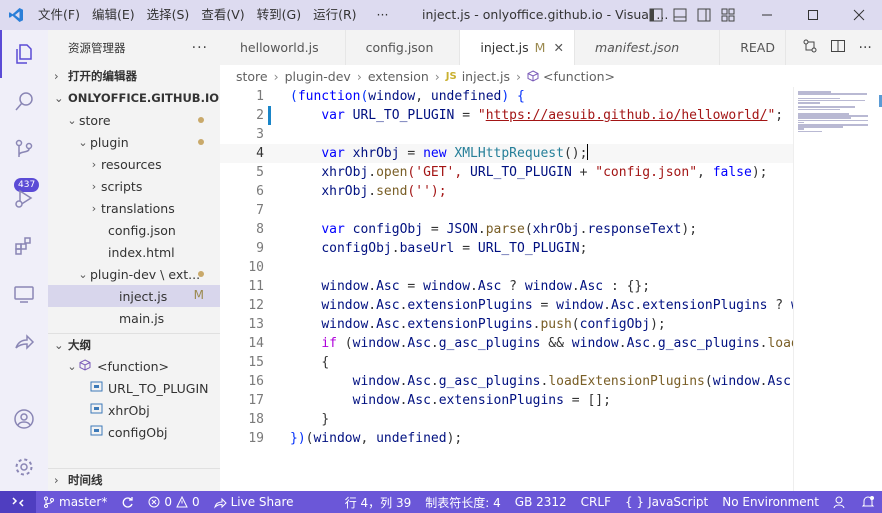  What do you see at coordinates (558, 47) in the screenshot?
I see `close-tab-icon: ✕` at bounding box center [558, 47].